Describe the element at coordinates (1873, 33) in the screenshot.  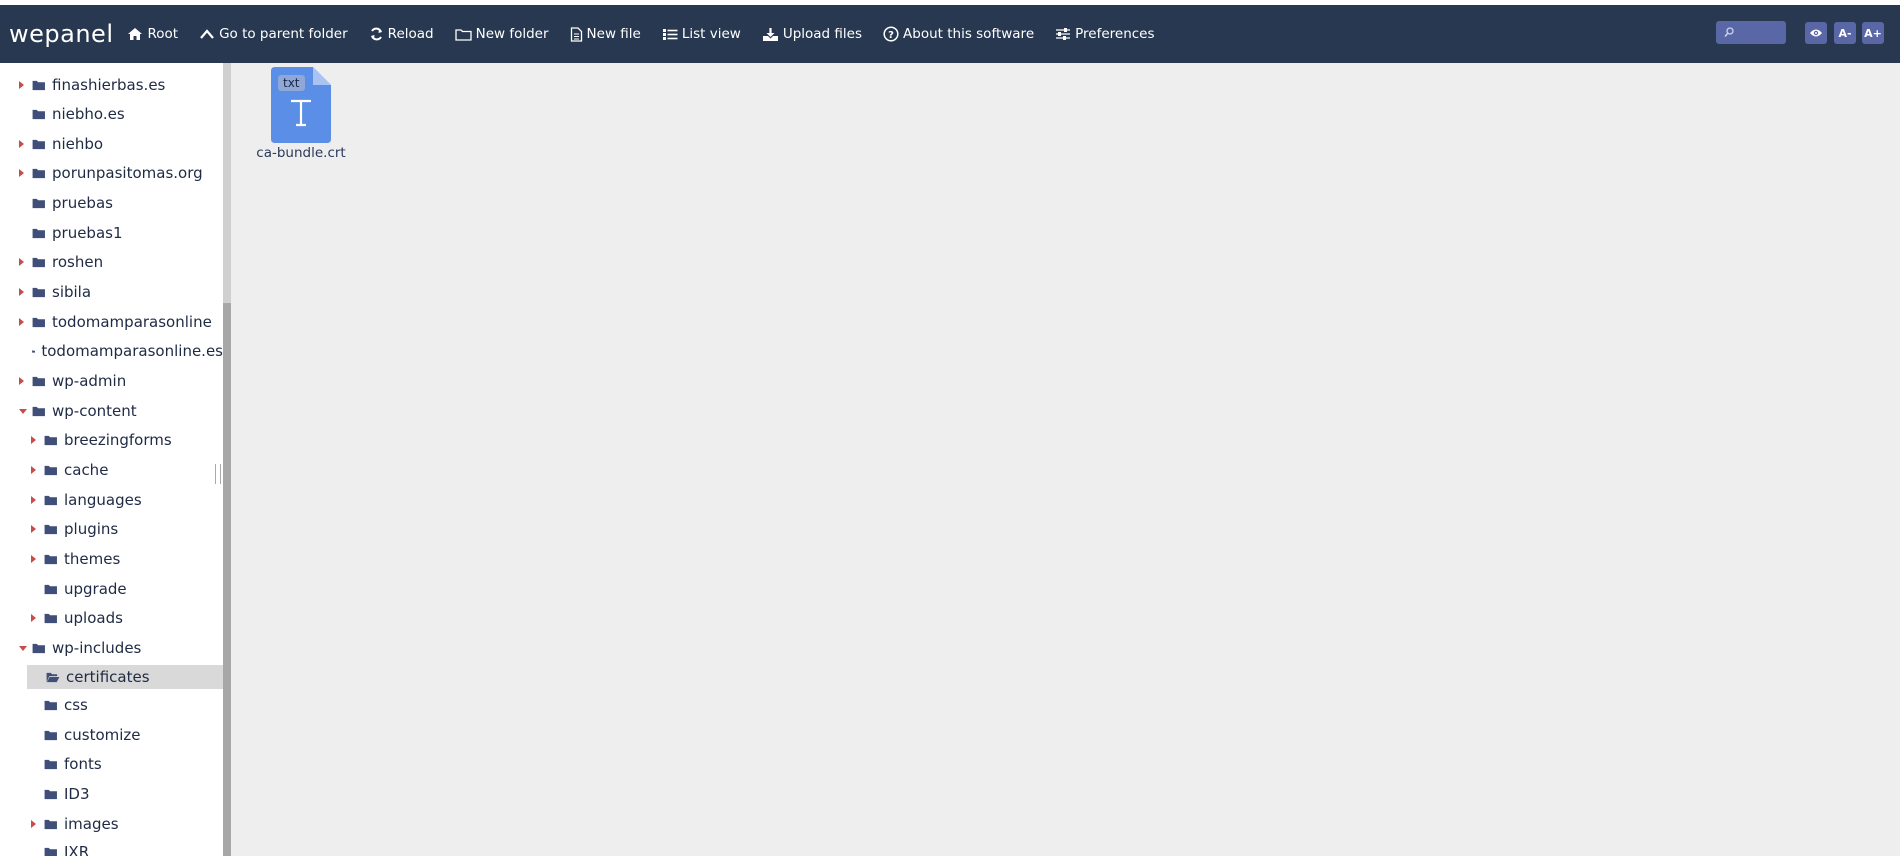
I see `font-increase-button: A+` at that location.